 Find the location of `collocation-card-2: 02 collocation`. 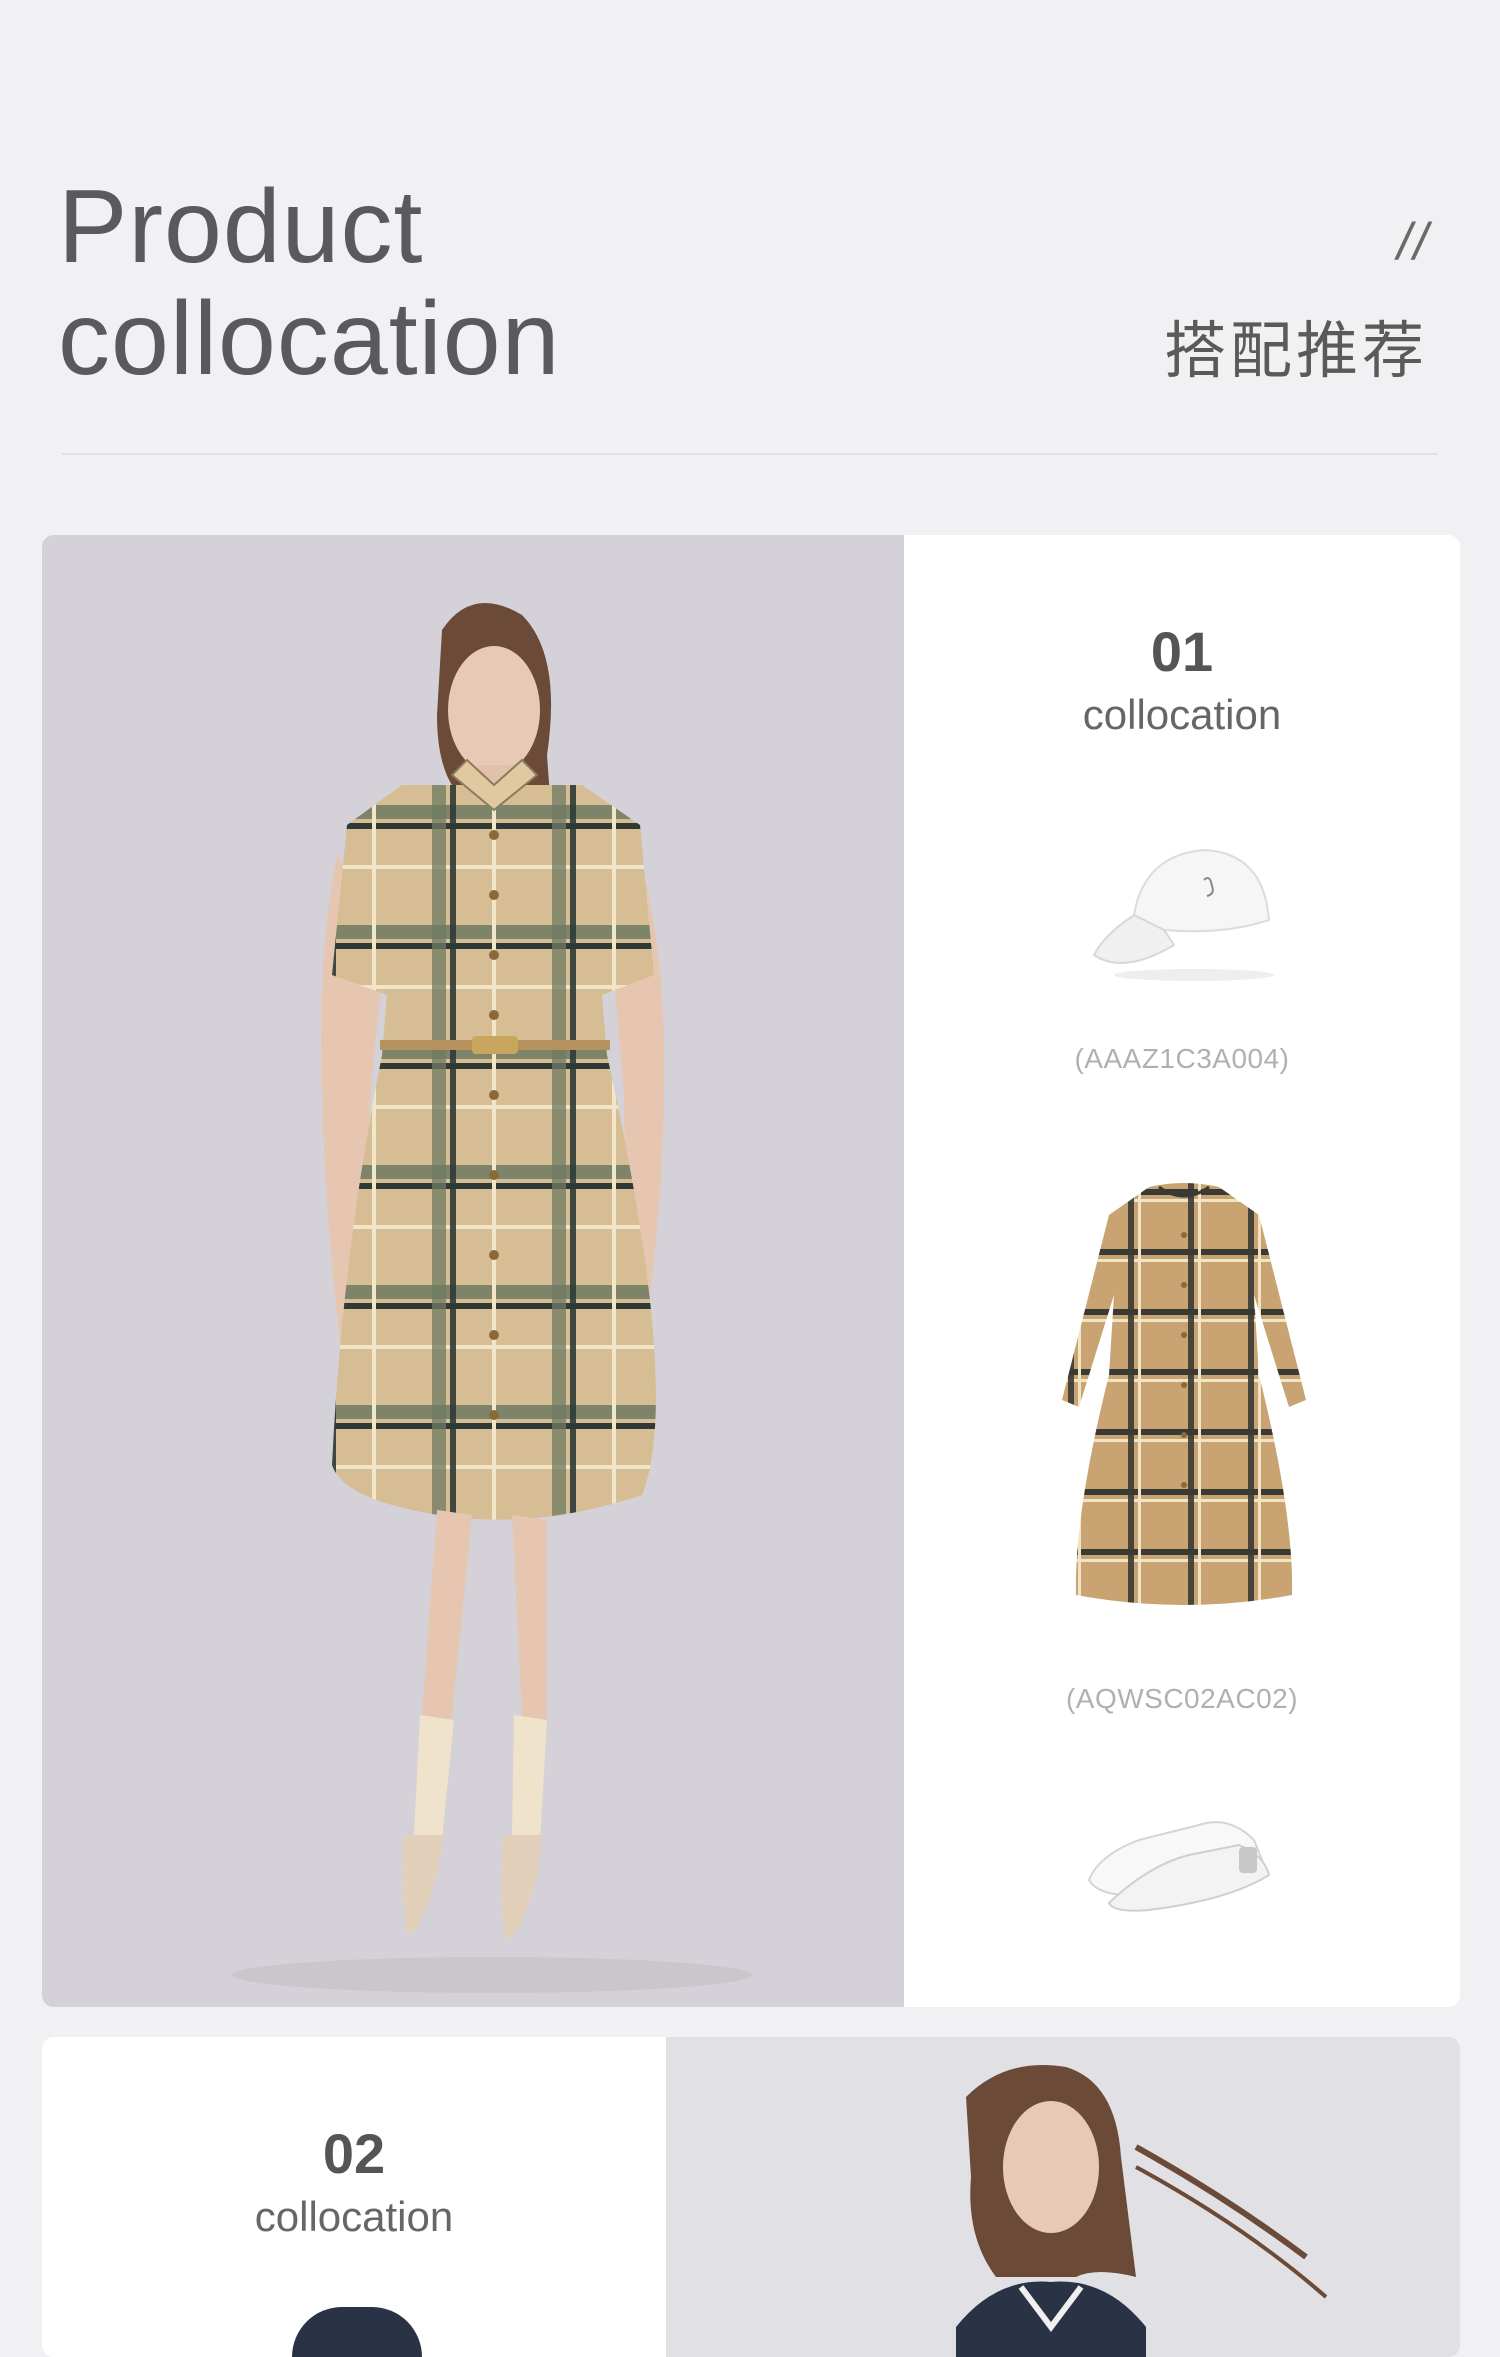

collocation-card-2: 02 collocation is located at coordinates (751, 2197).